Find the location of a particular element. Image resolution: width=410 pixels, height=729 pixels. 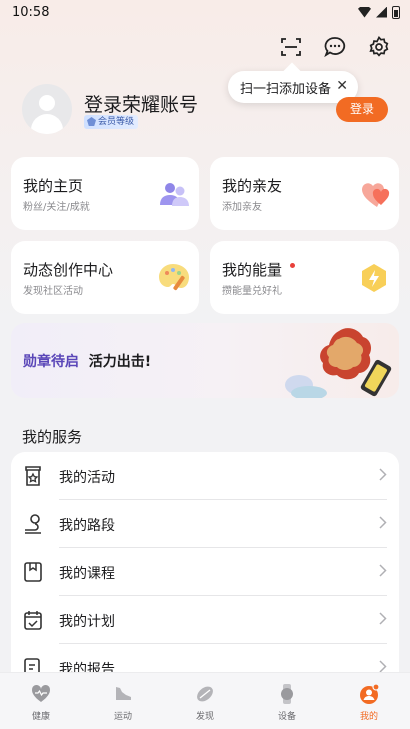

list-item-plan: 我的计划 is located at coordinates (205, 620).